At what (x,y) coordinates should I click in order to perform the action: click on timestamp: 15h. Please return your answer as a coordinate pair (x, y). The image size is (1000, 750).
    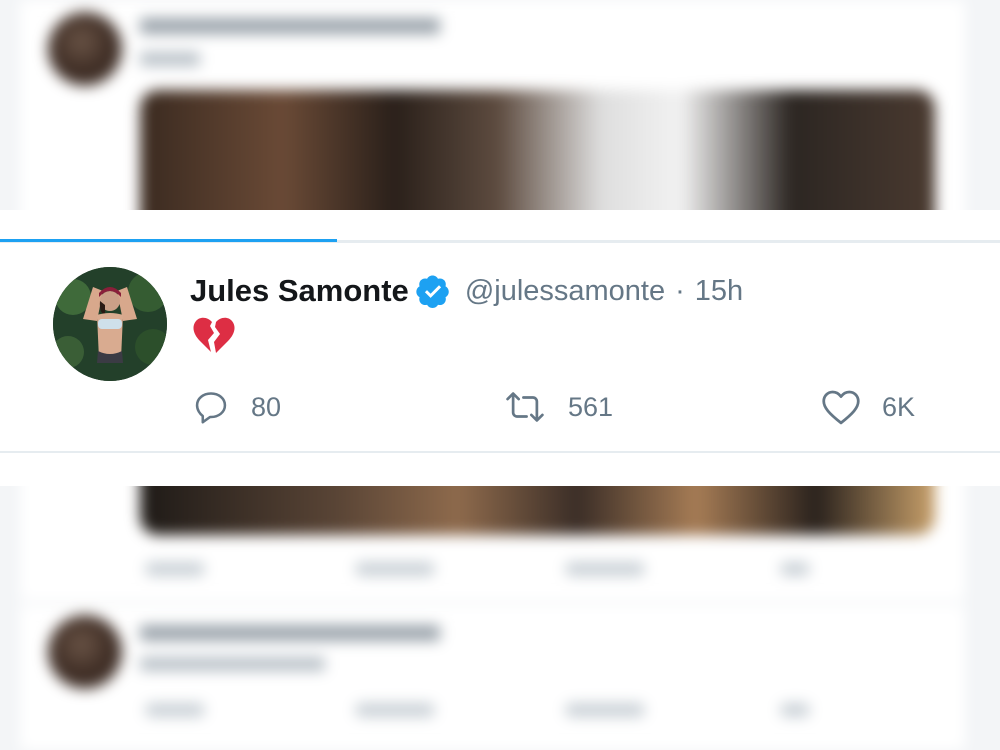
    Looking at the image, I should click on (719, 291).